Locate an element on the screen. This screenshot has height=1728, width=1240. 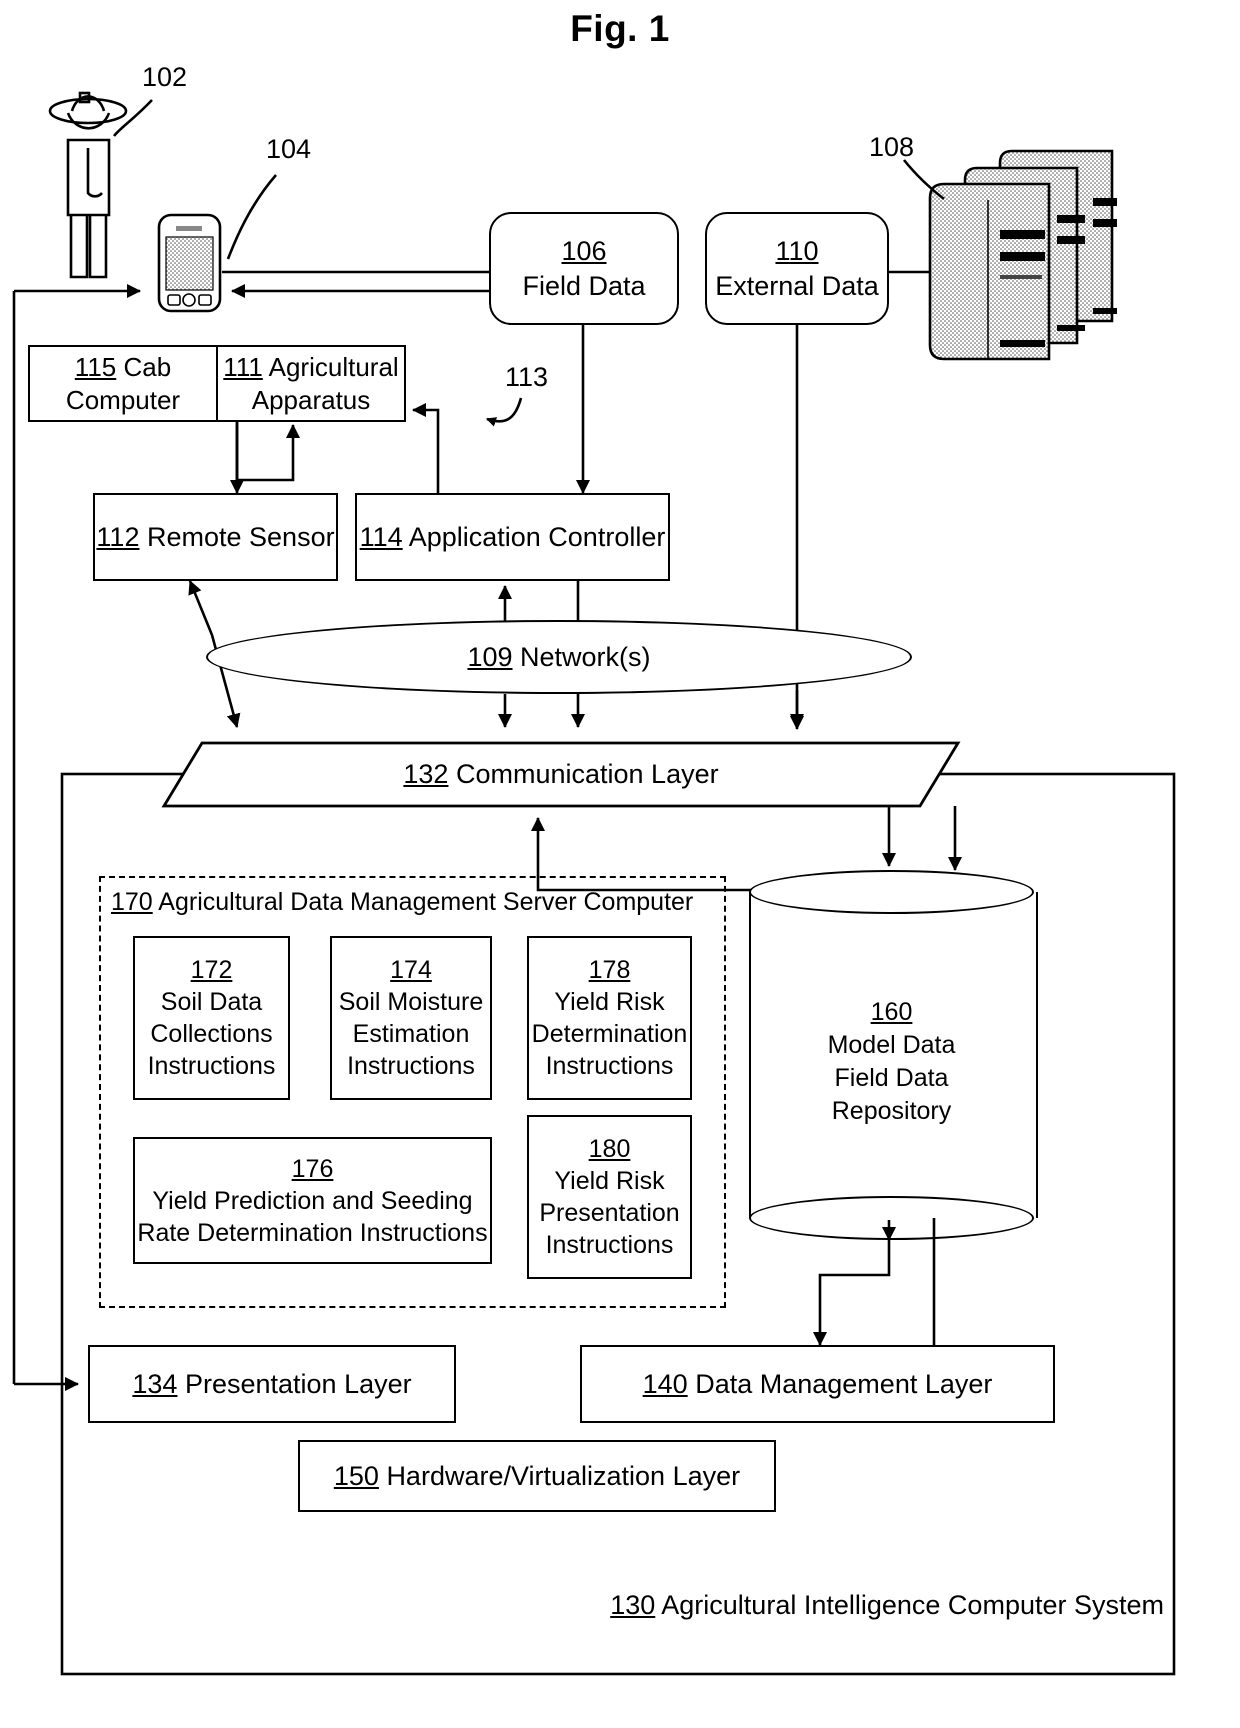
node-178-line3: Instructions is located at coordinates (609, 1066).